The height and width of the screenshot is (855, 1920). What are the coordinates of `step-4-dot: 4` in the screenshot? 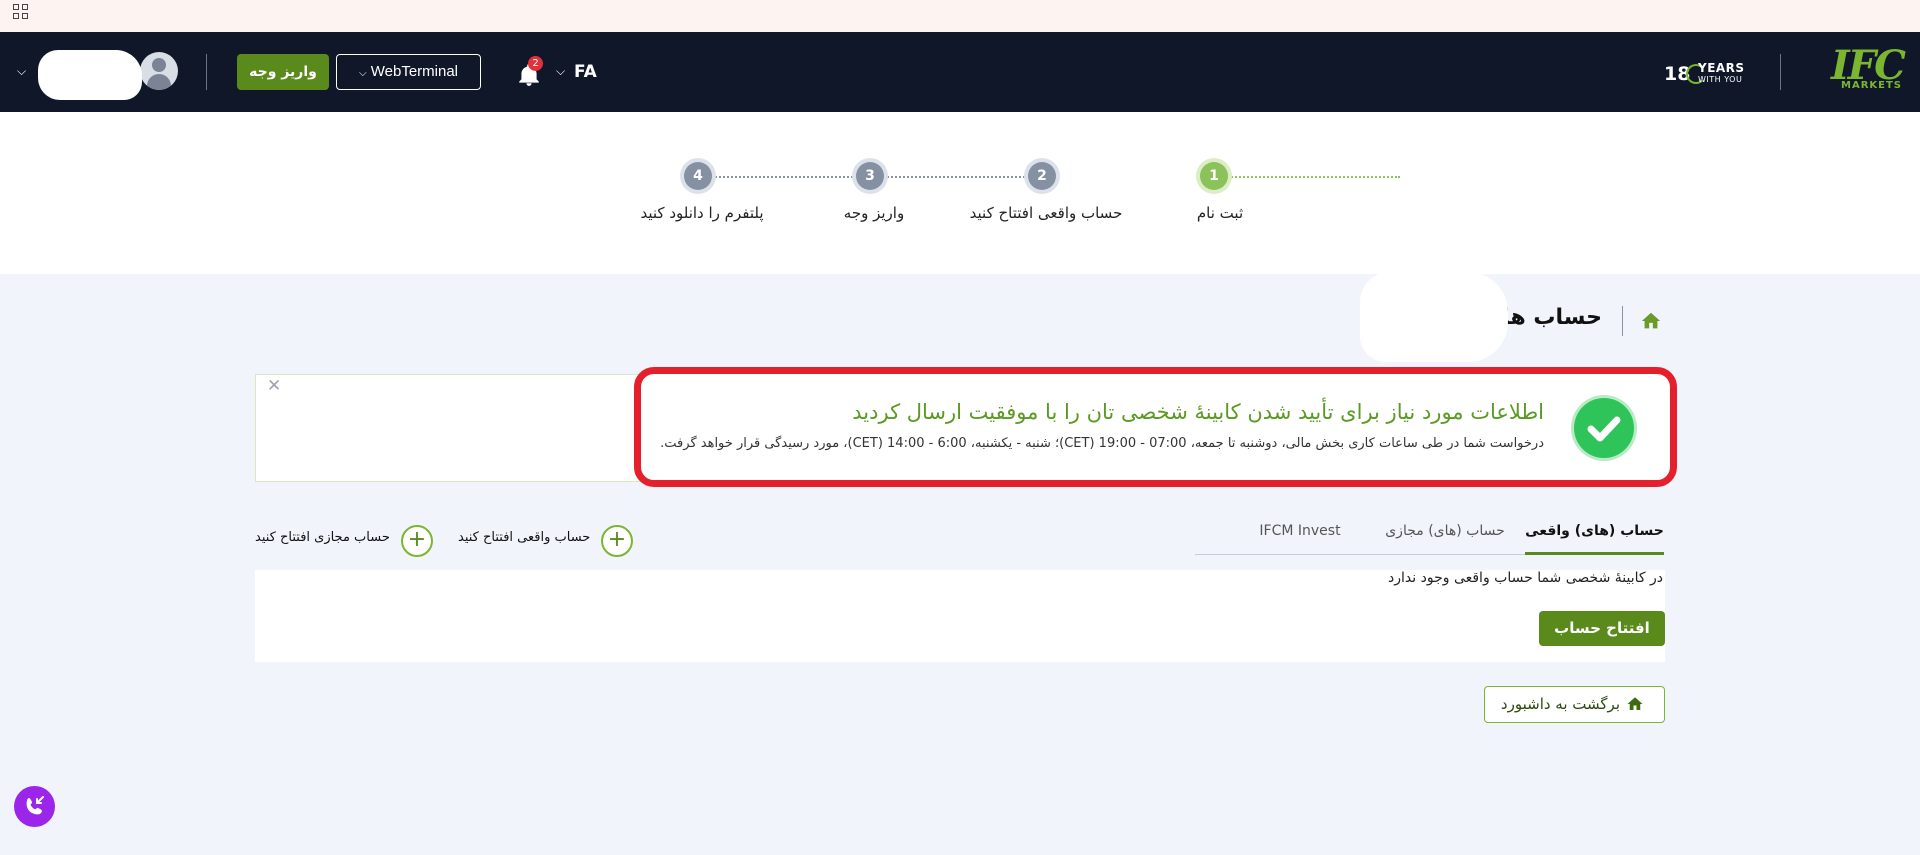 It's located at (698, 176).